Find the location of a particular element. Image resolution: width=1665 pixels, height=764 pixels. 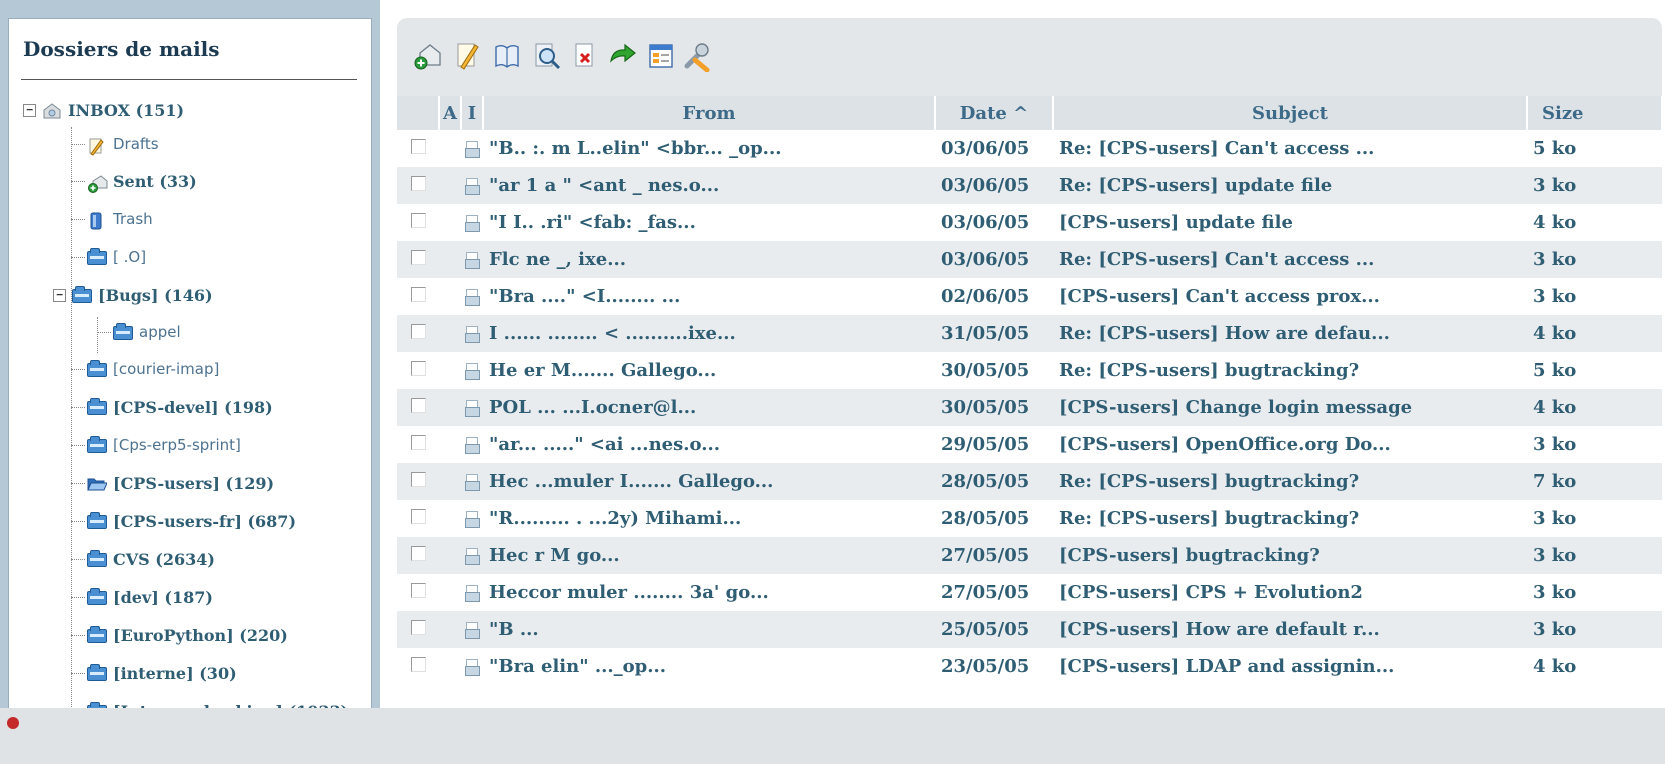

folder-item-cps-erp5-sprint: [Cps-erp5-sprint] is located at coordinates (164, 445).